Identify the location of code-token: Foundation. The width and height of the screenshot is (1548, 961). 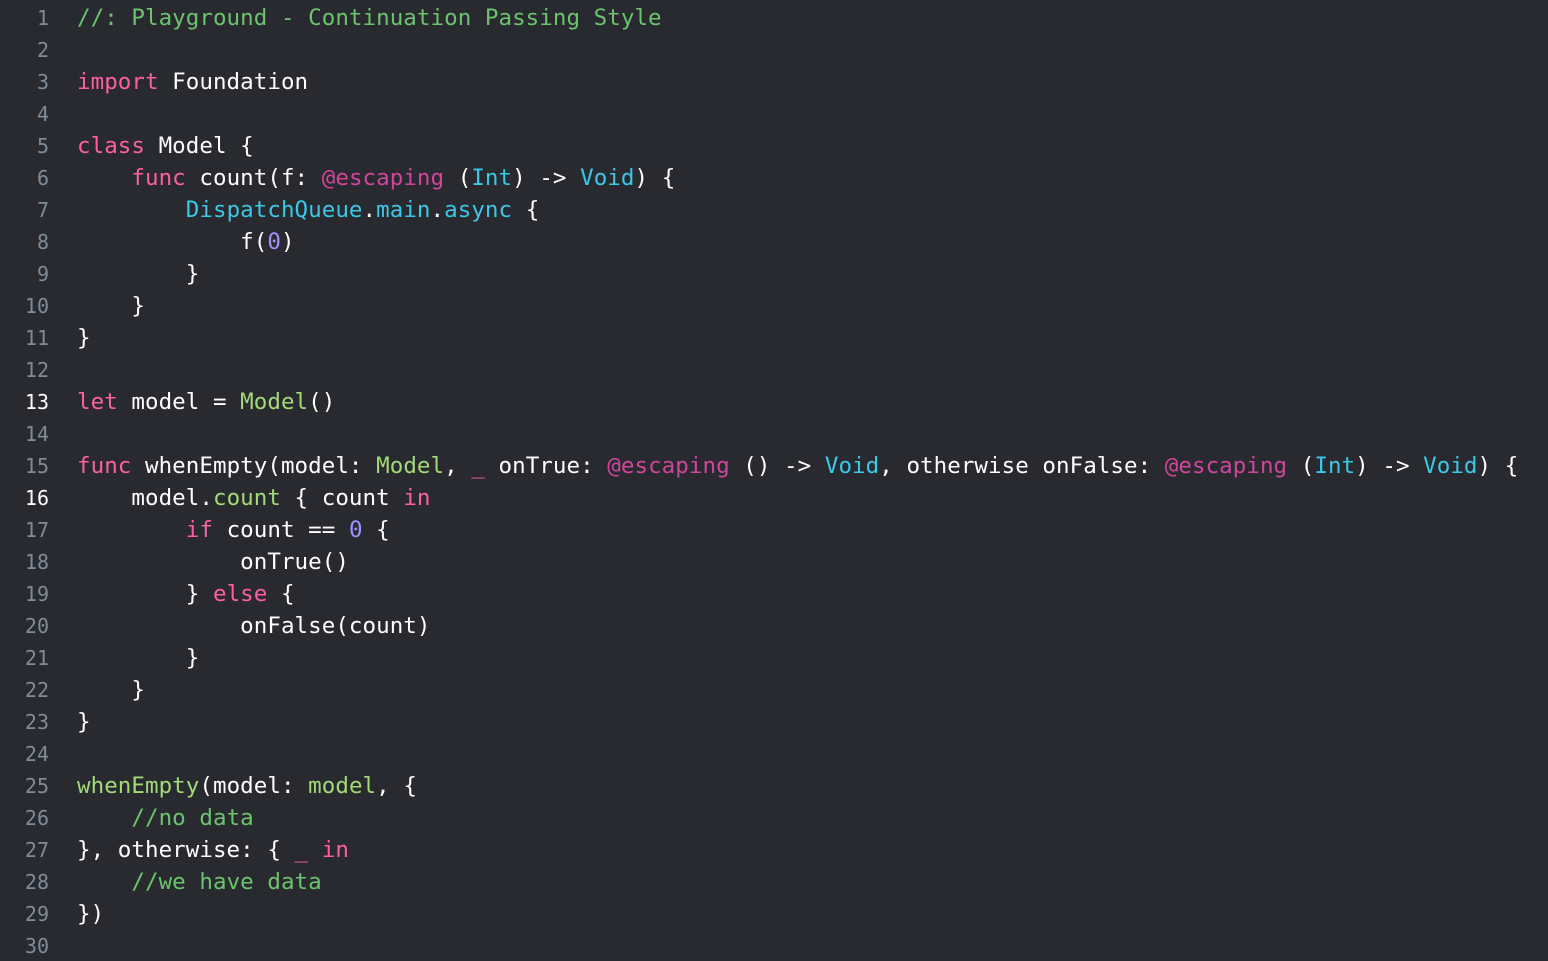
(233, 82).